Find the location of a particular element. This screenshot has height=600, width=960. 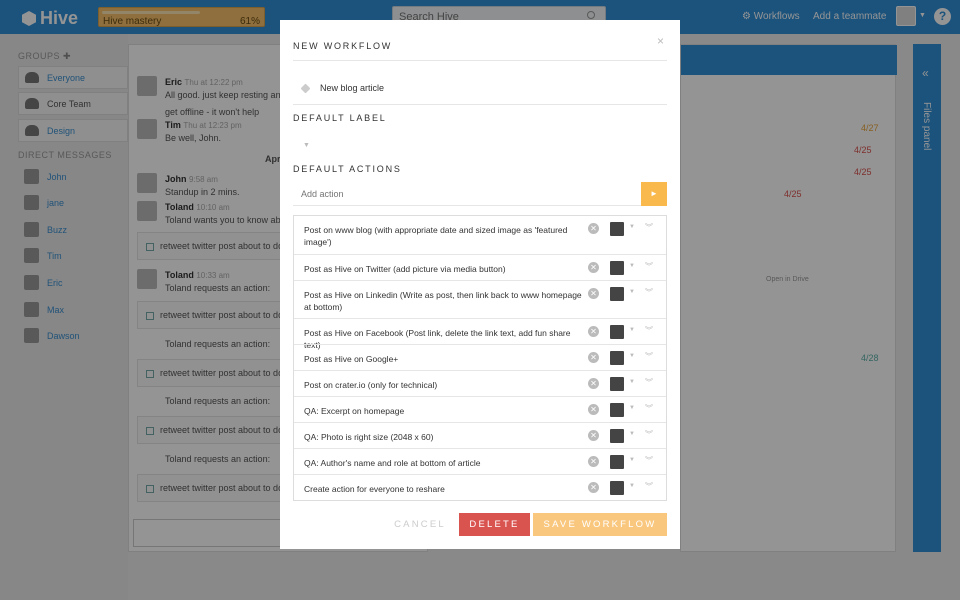

action-text: Post on crater.io (only for technical) is located at coordinates (371, 385).